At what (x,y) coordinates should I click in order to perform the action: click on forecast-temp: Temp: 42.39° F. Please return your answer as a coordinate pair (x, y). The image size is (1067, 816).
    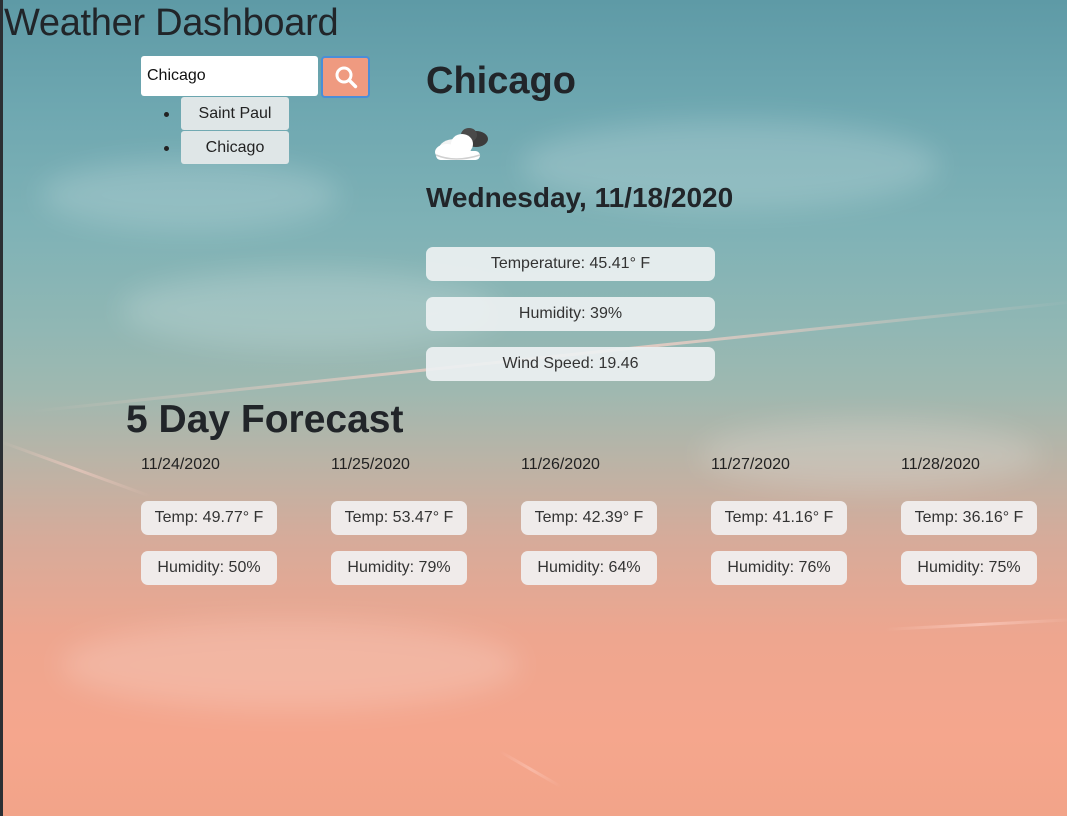
    Looking at the image, I should click on (589, 518).